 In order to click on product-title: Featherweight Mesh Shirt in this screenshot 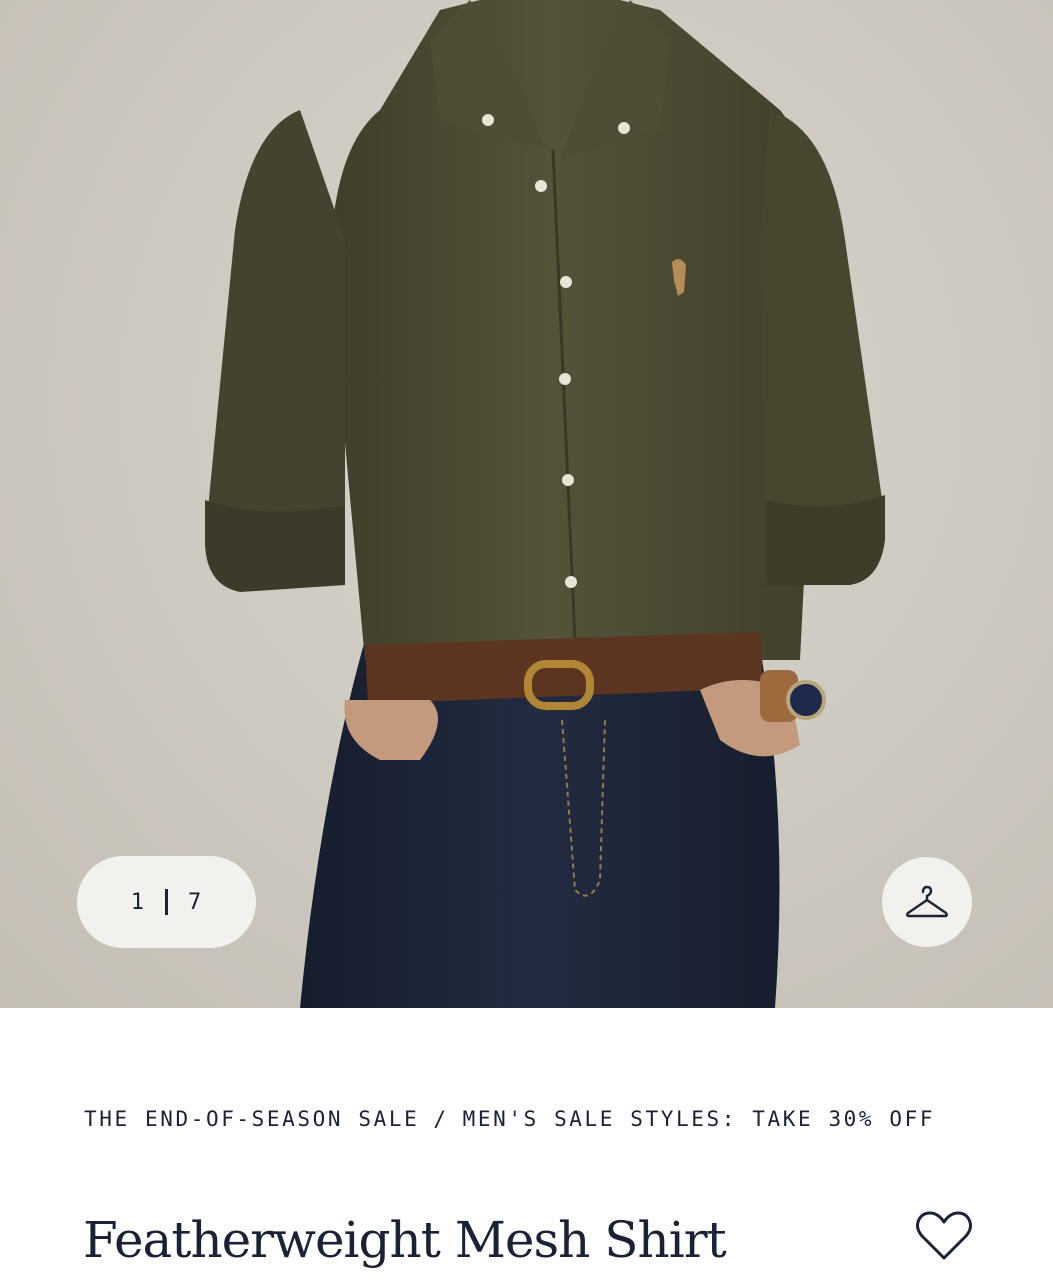, I will do `click(405, 1240)`.